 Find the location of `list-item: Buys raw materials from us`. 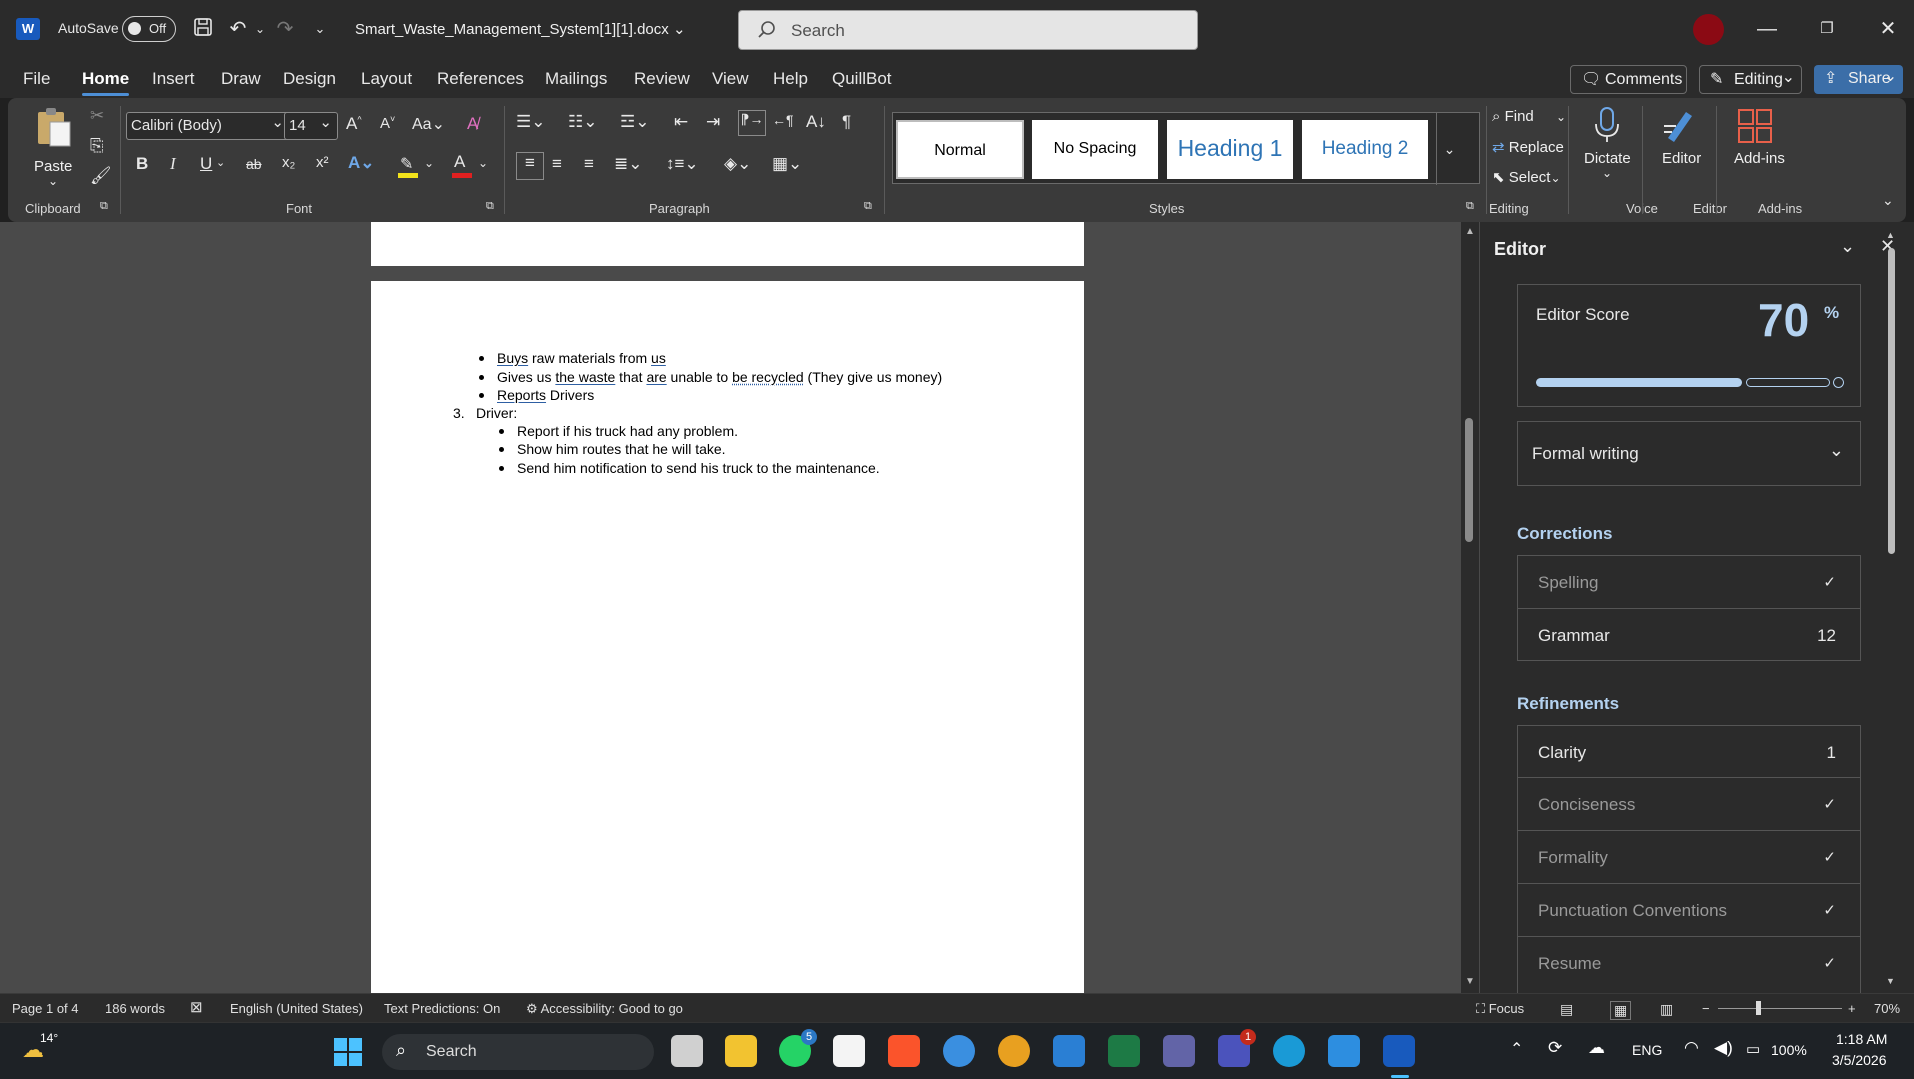

list-item: Buys raw materials from us is located at coordinates (581, 358).